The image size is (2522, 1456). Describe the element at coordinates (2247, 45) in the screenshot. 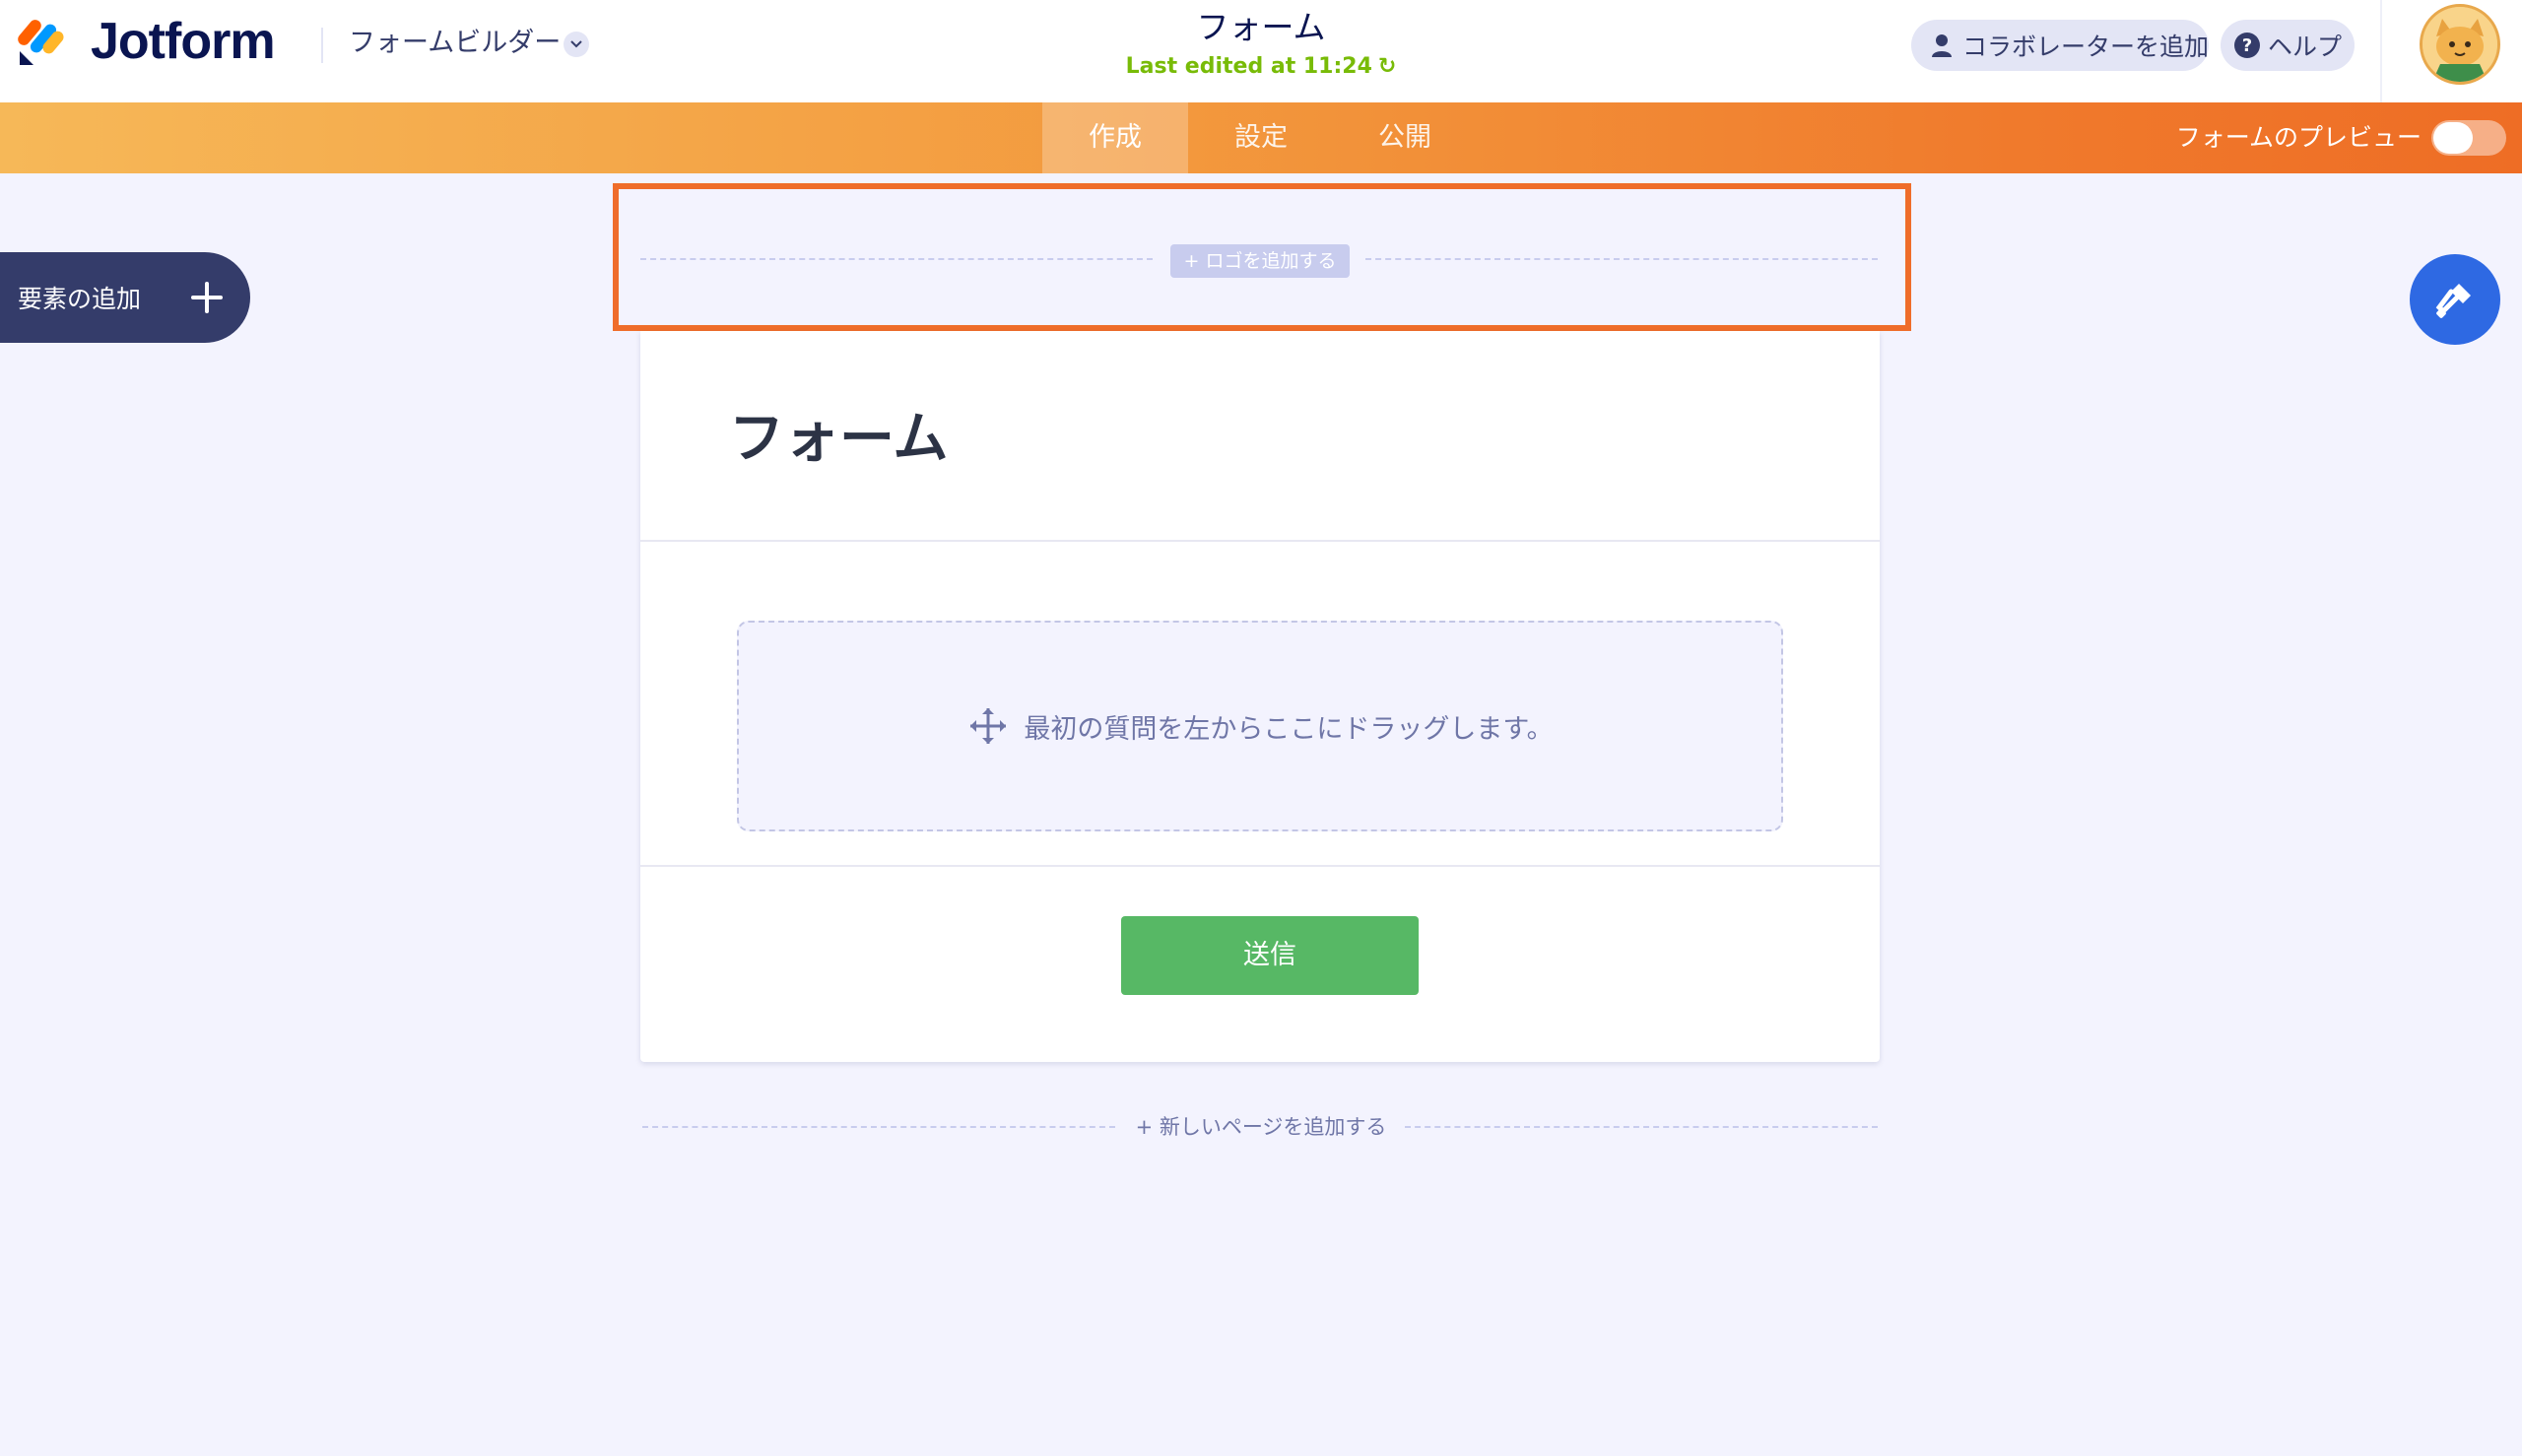

I see `help-icon: ?` at that location.